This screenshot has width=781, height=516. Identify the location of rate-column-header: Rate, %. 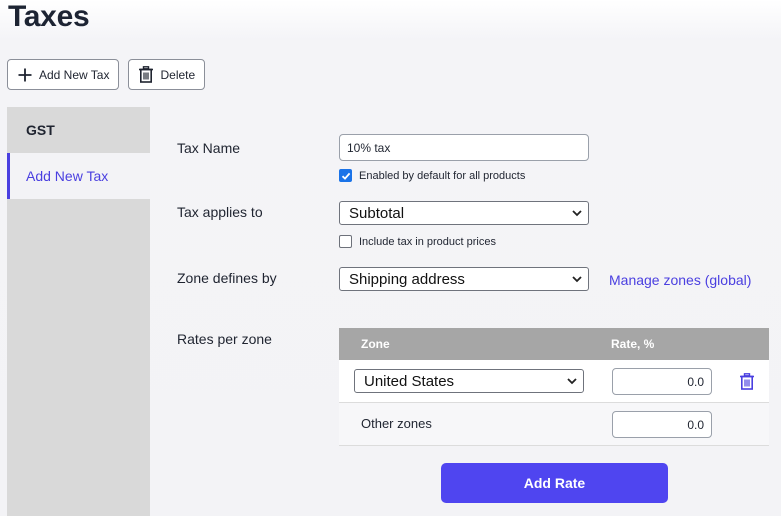
(633, 344).